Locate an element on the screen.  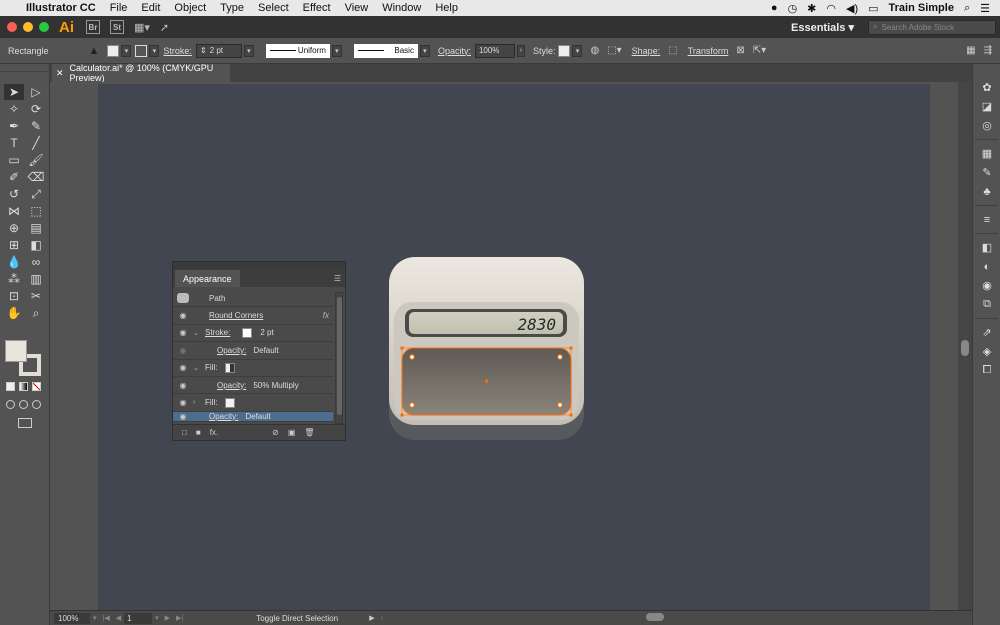
next-artboard-icon: ▶ is located at coordinates (167, 618).